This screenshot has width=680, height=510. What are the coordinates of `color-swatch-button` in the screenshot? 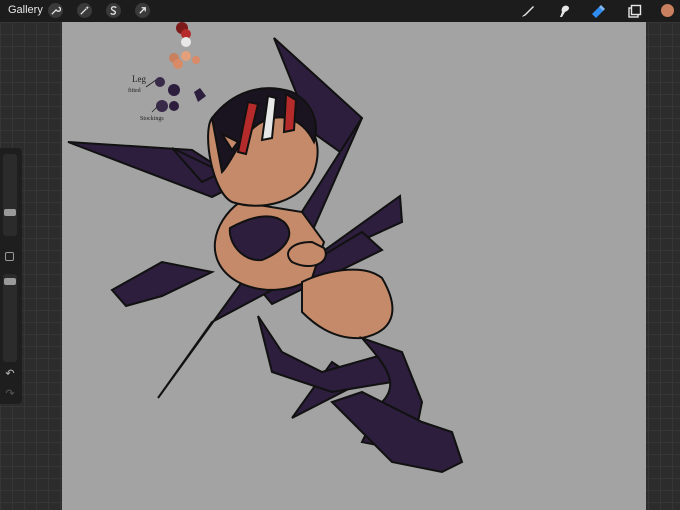 It's located at (667, 10).